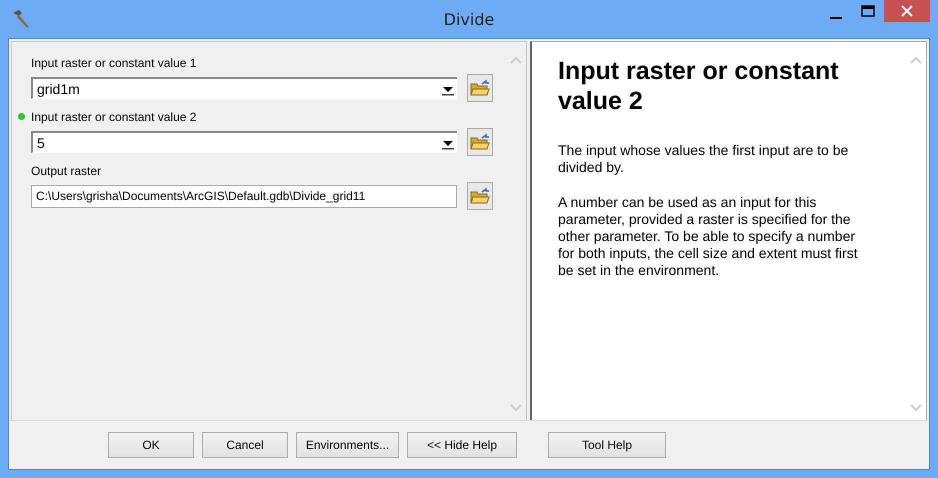 This screenshot has width=938, height=478. I want to click on help-title: Input raster or constant value 2, so click(699, 86).